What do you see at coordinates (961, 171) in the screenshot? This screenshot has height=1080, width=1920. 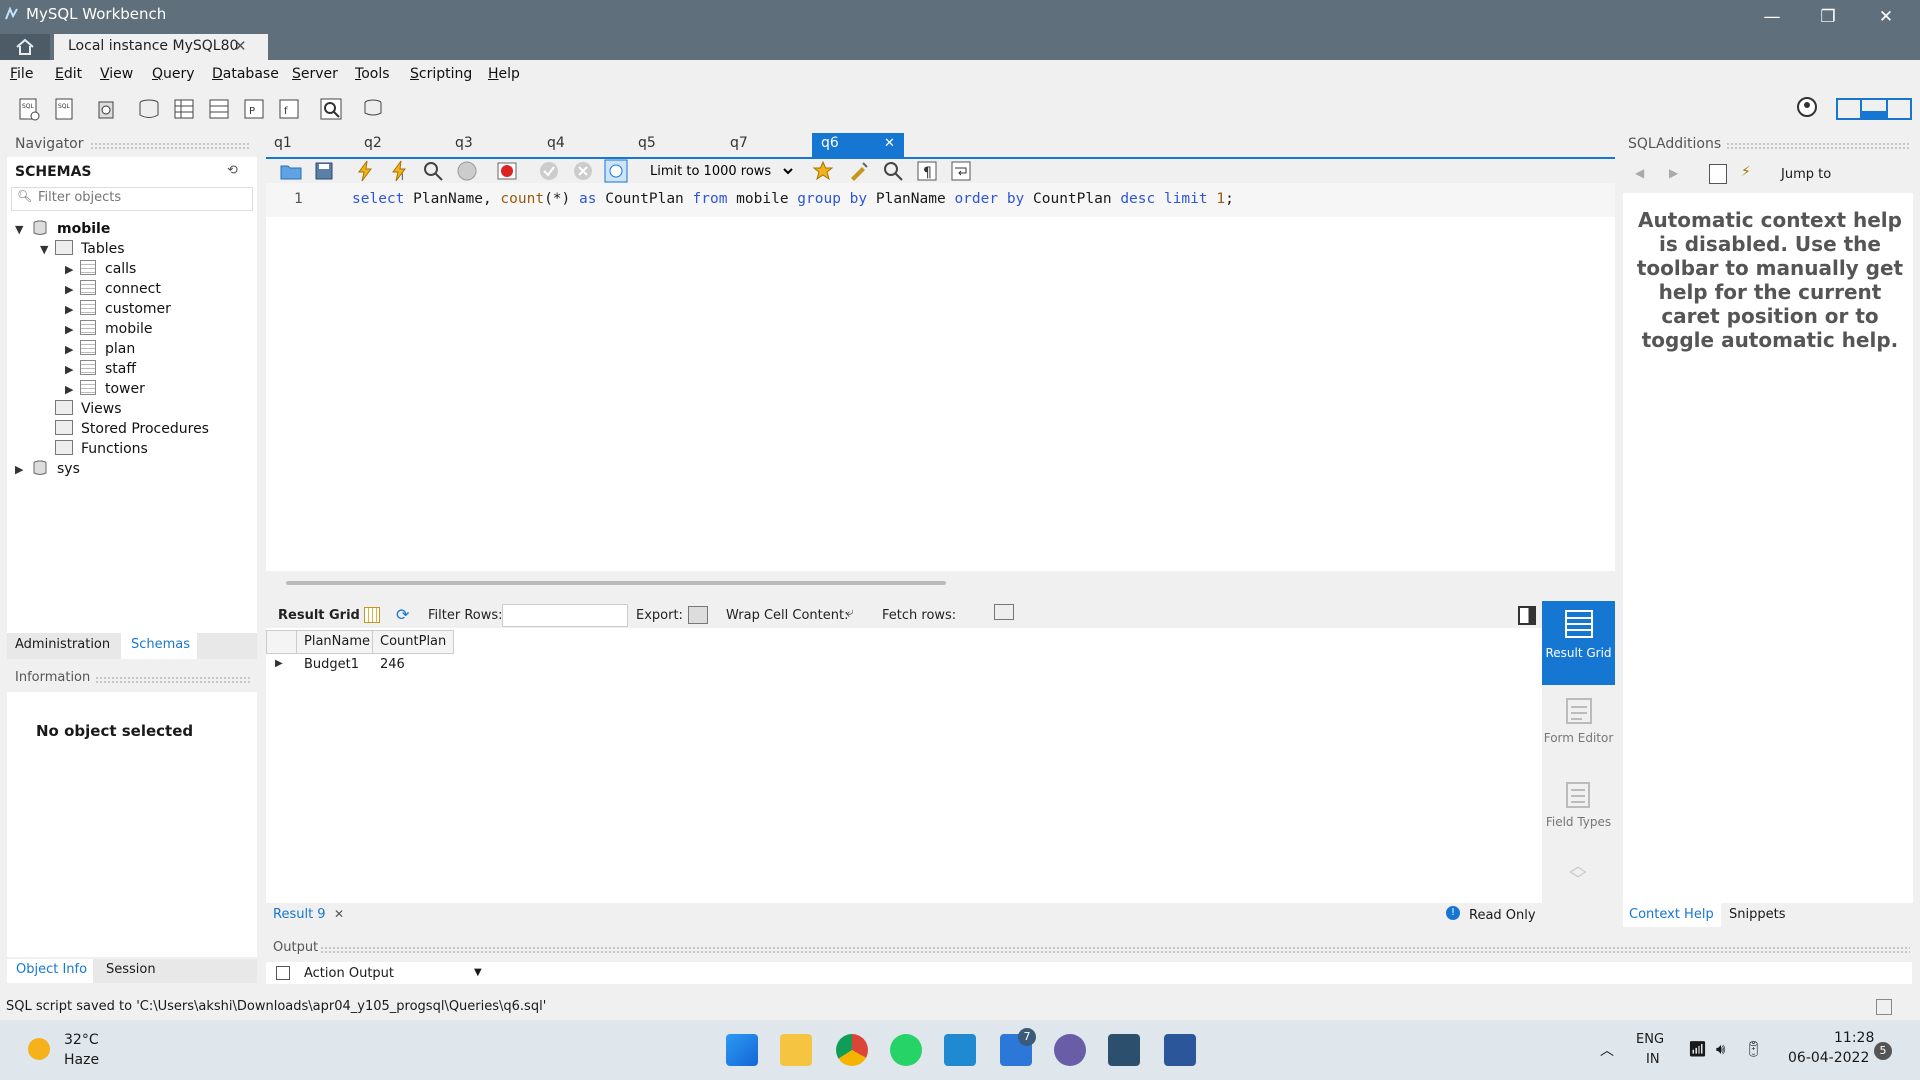 I see `word-wrap-icon` at bounding box center [961, 171].